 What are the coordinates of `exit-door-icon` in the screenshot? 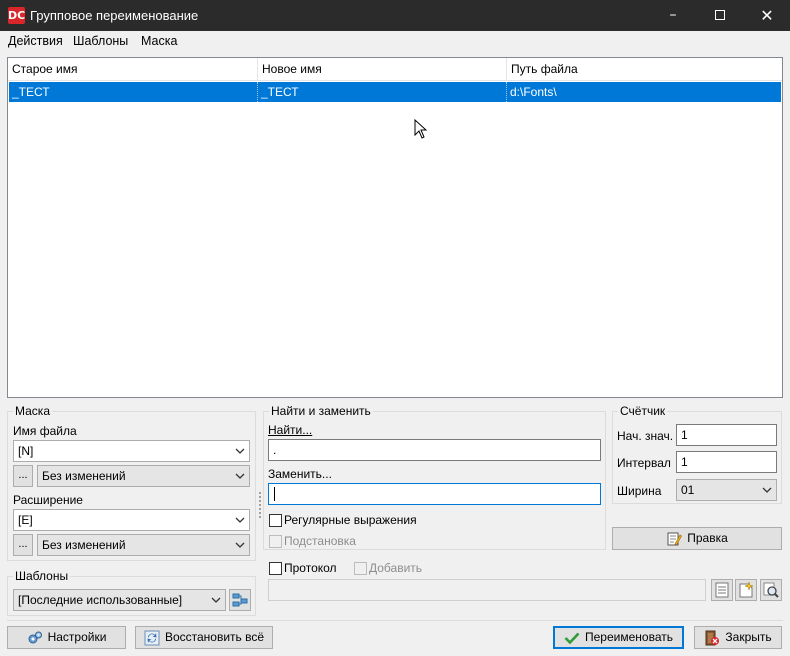 It's located at (712, 638).